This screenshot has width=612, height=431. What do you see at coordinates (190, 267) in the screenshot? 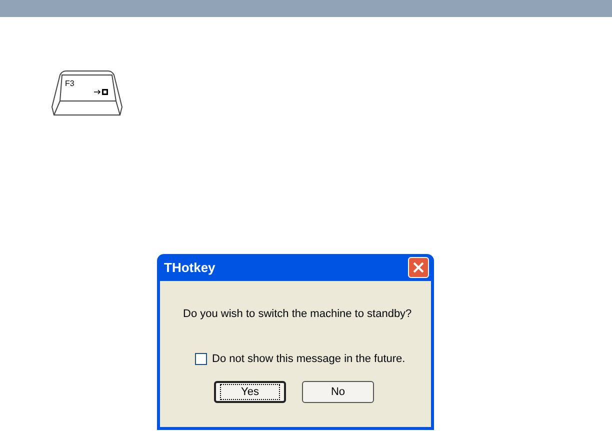
I see `window-title: THotkey` at bounding box center [190, 267].